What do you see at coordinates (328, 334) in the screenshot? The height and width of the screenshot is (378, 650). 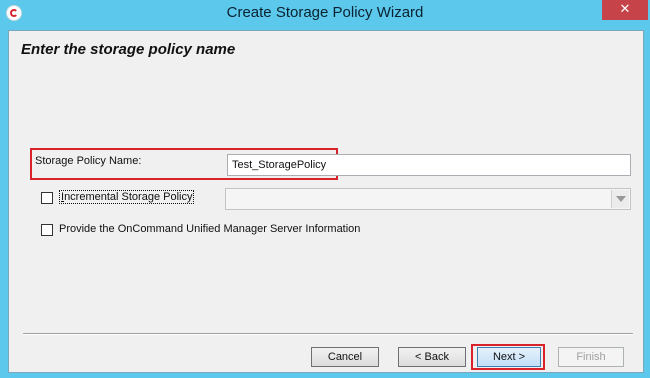 I see `footer-separator` at bounding box center [328, 334].